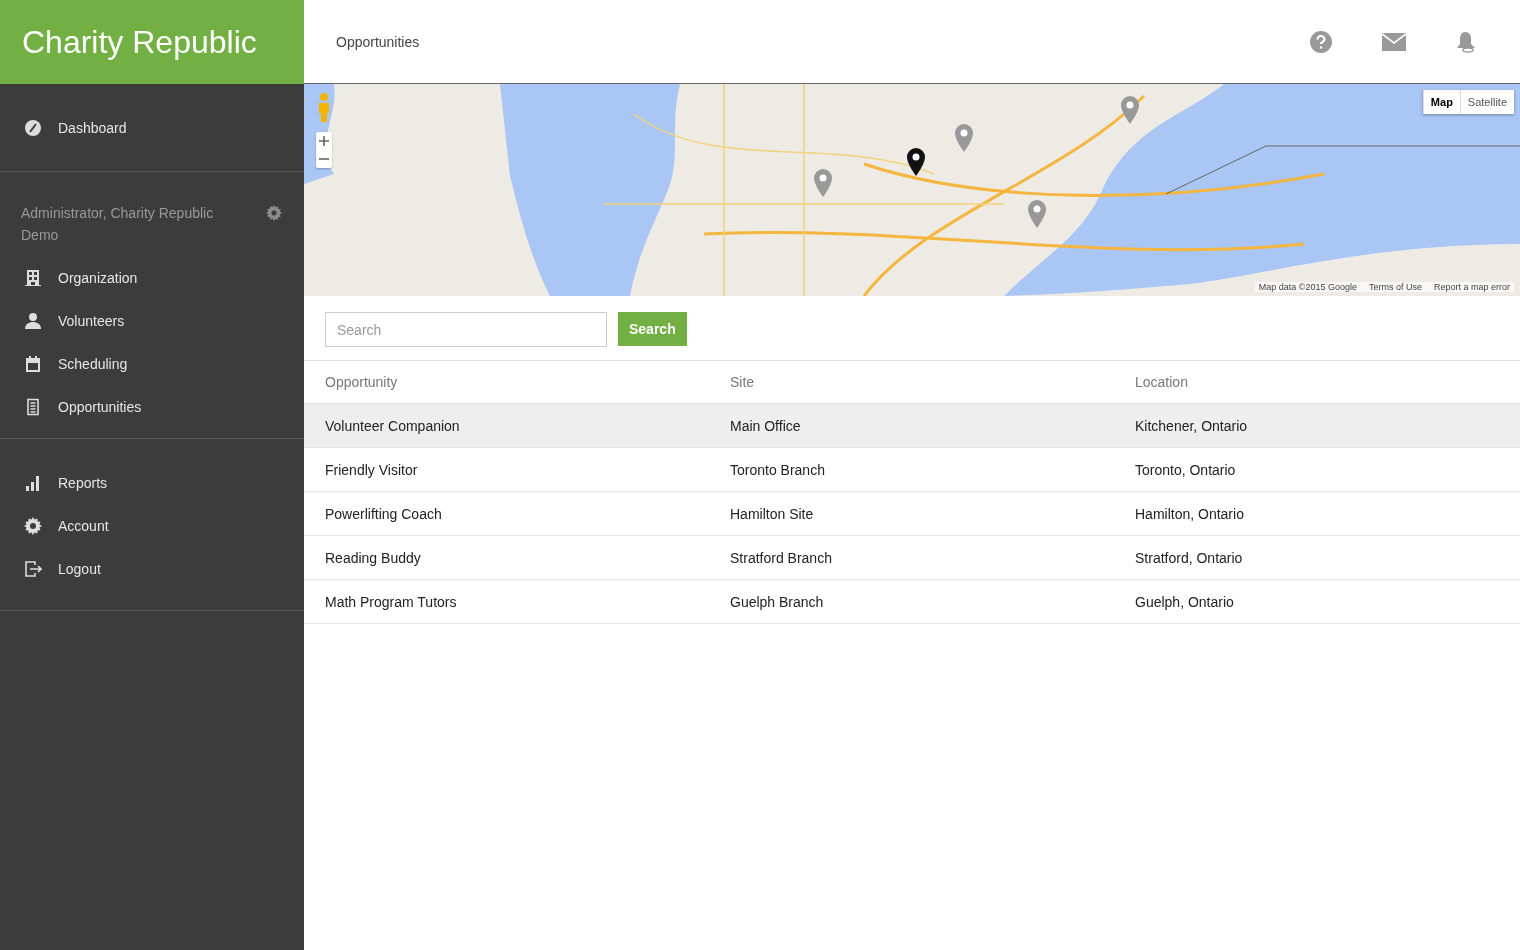 This screenshot has width=1520, height=950. I want to click on column-header: Opportunity, so click(506, 382).